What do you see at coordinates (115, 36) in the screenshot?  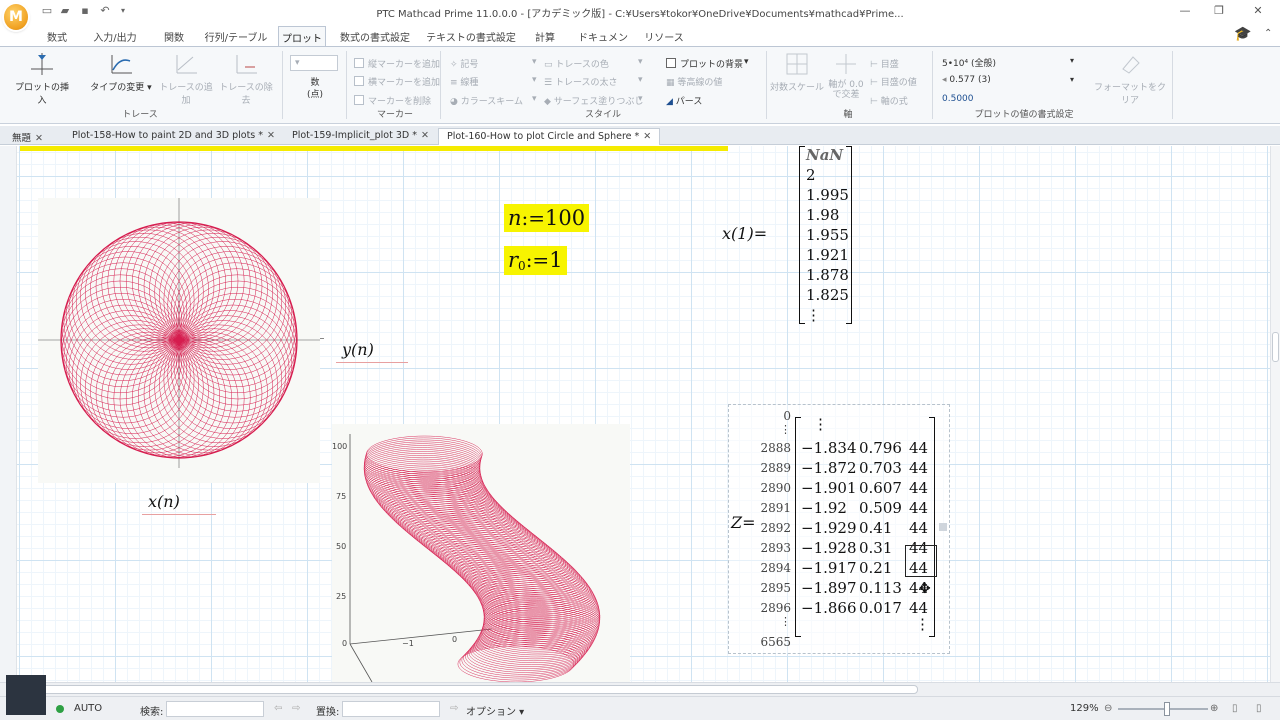 I see `tab-input-output: 入力/出力` at bounding box center [115, 36].